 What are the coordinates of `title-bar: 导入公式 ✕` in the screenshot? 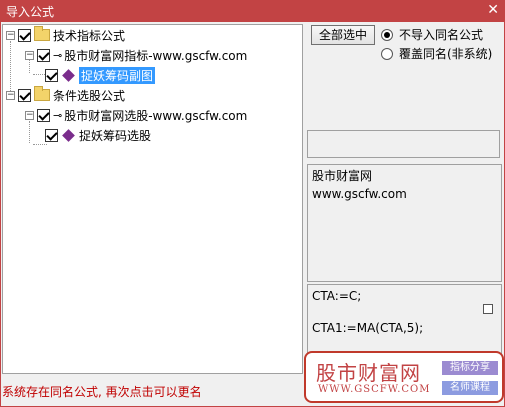 It's located at (252, 11).